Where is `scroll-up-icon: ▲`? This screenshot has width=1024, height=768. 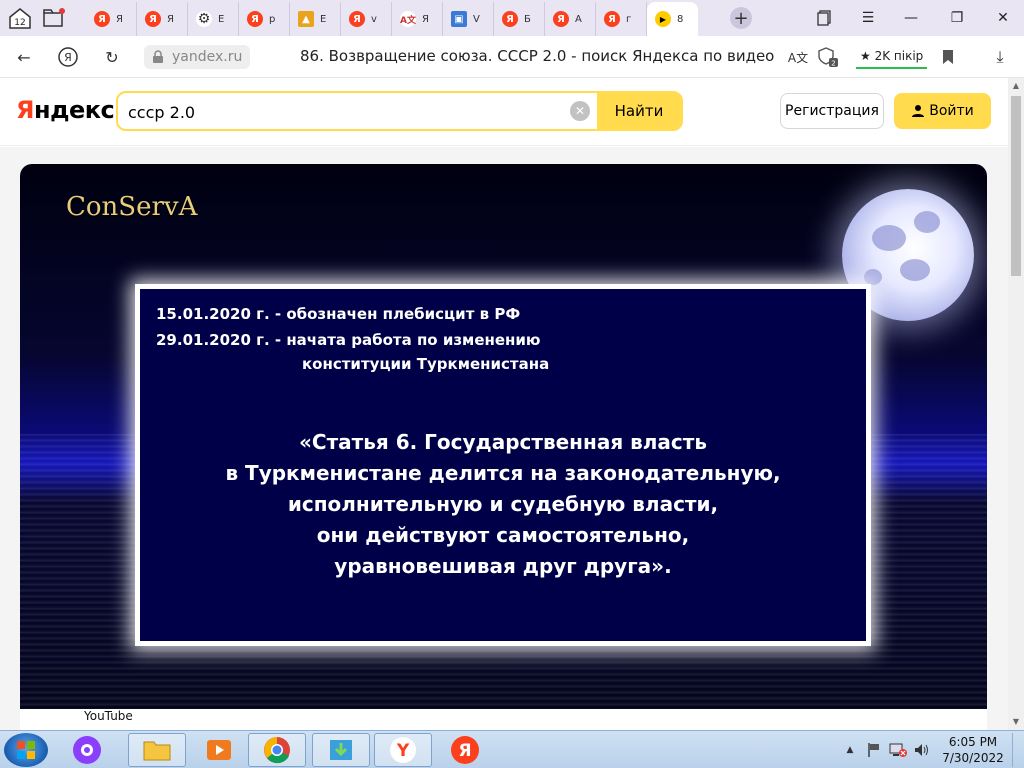 scroll-up-icon: ▲ is located at coordinates (1016, 86).